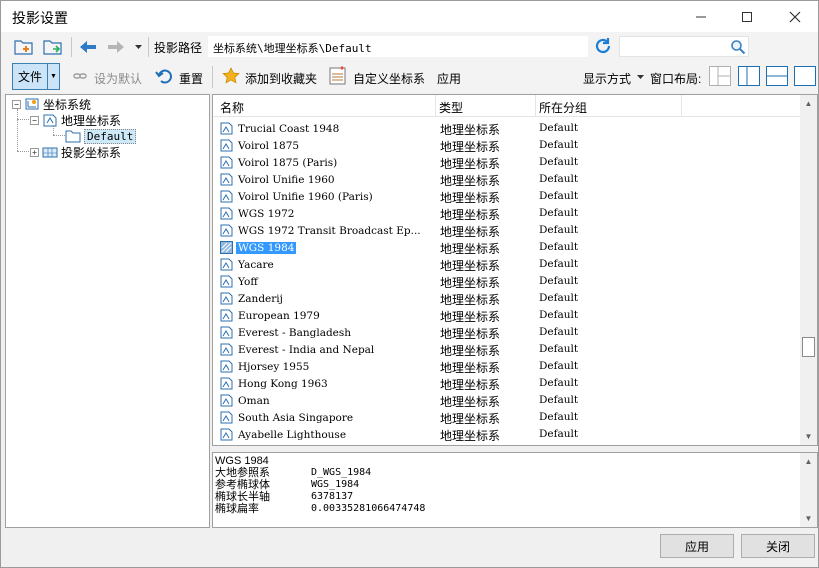  What do you see at coordinates (507, 400) in the screenshot?
I see `table-row: Oman 地理坐标系 Default` at bounding box center [507, 400].